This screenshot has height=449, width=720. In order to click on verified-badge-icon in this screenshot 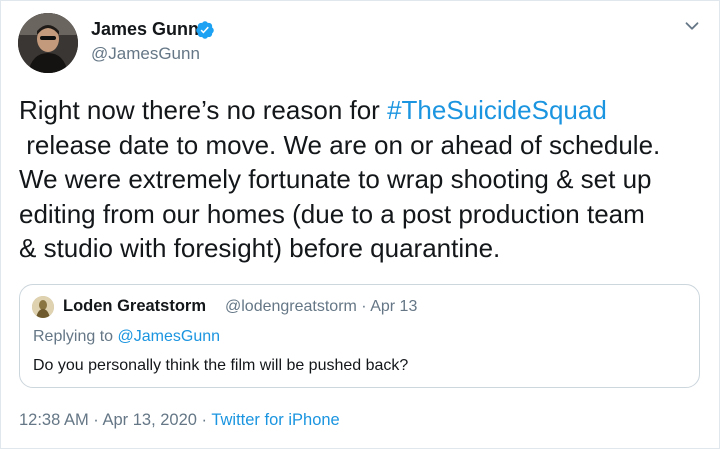, I will do `click(205, 30)`.